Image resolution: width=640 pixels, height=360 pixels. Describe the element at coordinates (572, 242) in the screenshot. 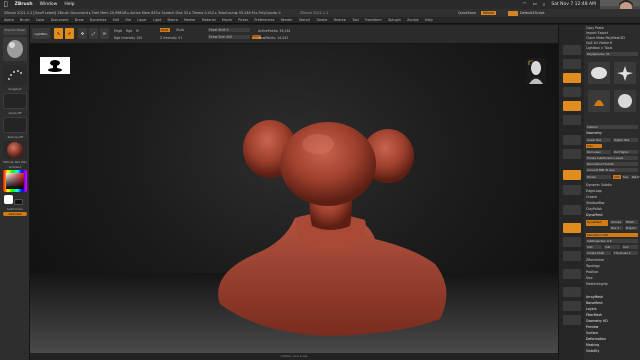

I see `zoom3d-icon` at that location.